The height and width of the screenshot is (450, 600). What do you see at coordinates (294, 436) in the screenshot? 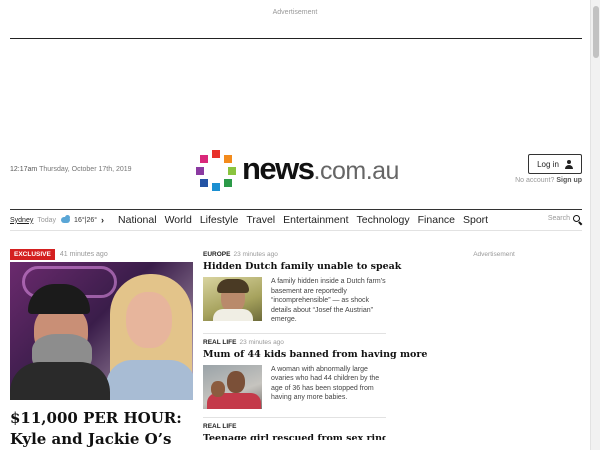
I see `story-headline: Teenage girl rescued from sex ring disc` at bounding box center [294, 436].